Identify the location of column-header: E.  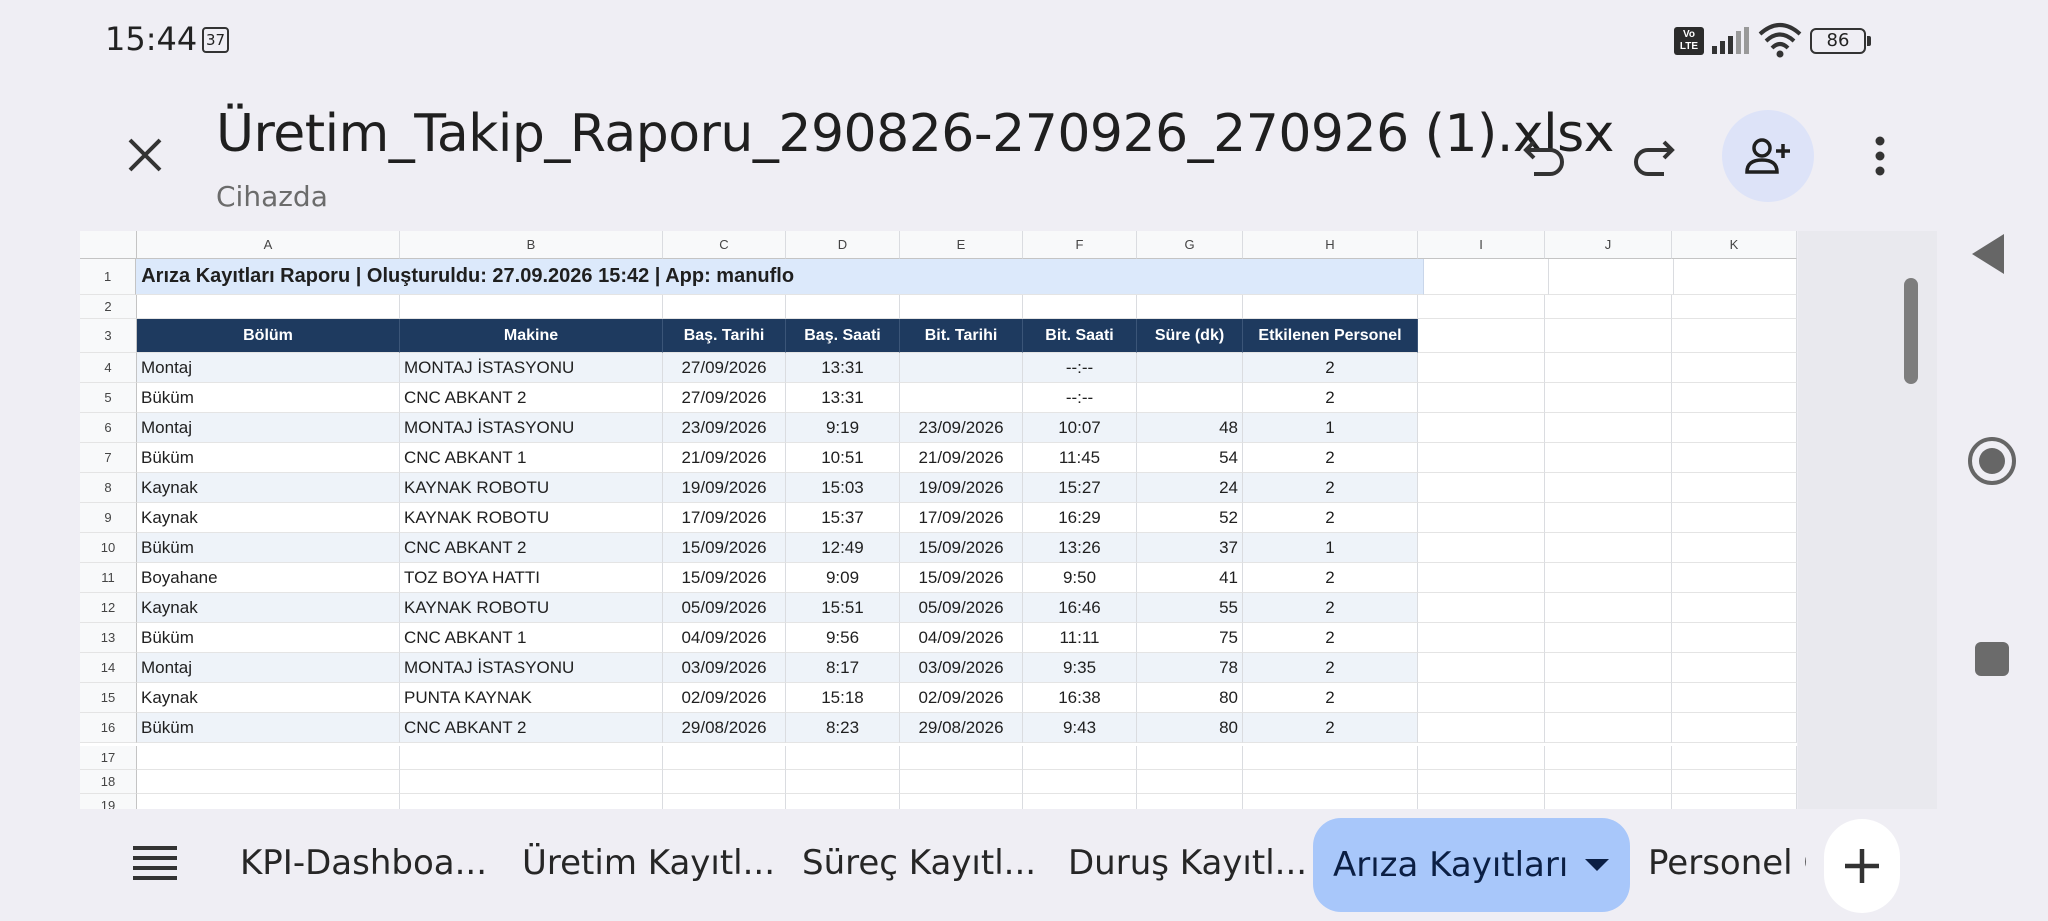
(961, 245).